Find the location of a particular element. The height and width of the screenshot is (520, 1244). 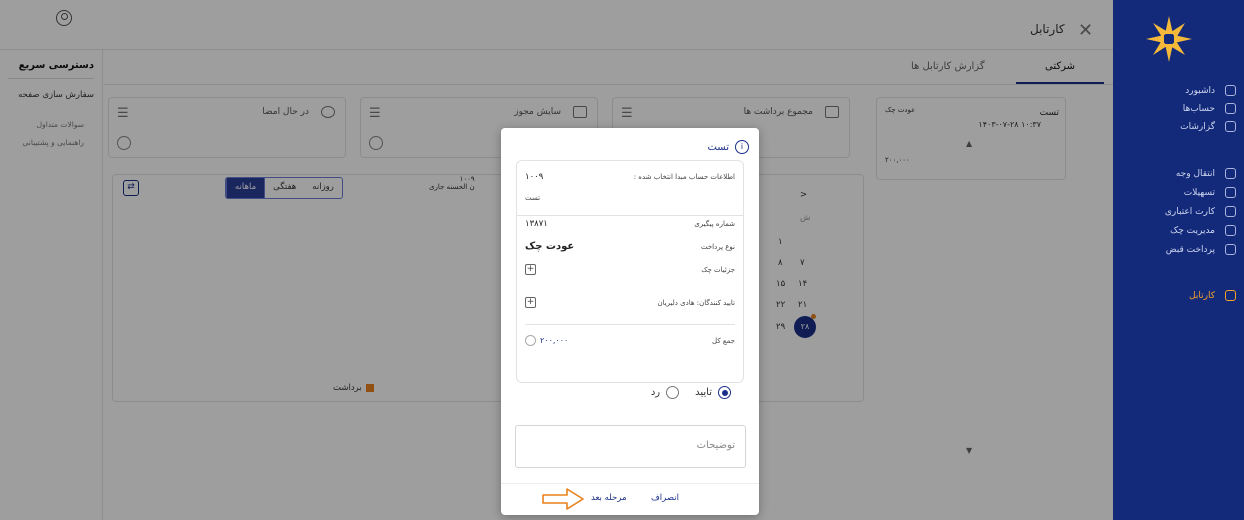

sidebar-item-label: کارت اعتباری is located at coordinates (1189, 211).